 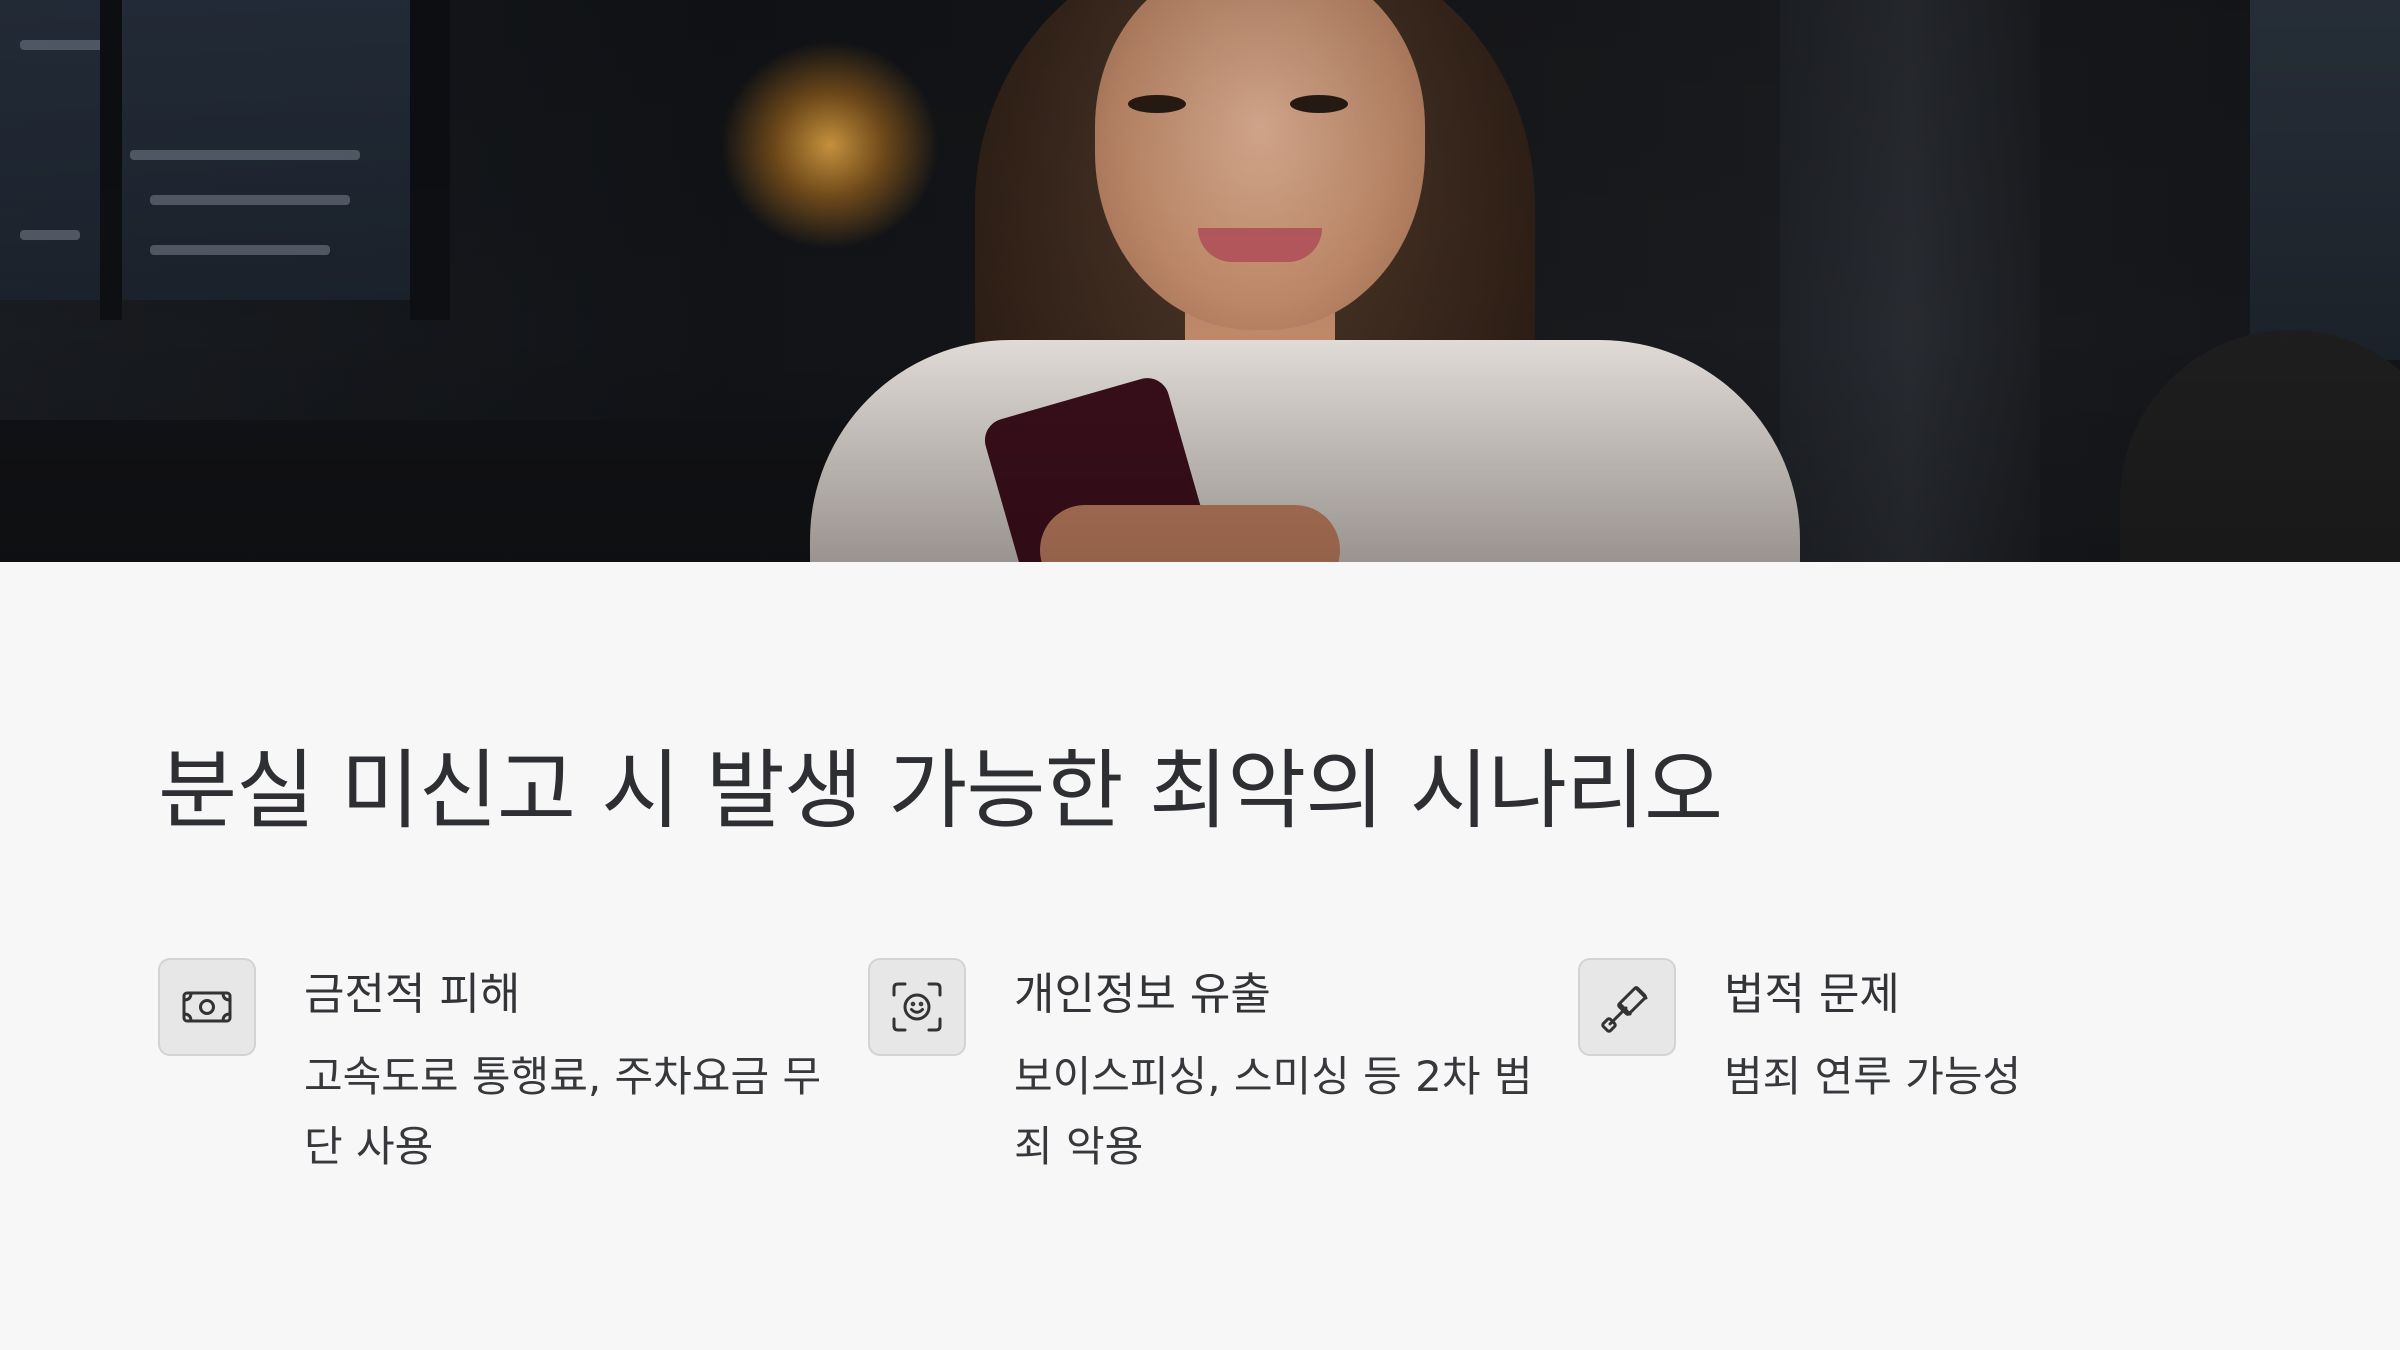 What do you see at coordinates (1142, 994) in the screenshot?
I see `card-heading: 개인정보 유출` at bounding box center [1142, 994].